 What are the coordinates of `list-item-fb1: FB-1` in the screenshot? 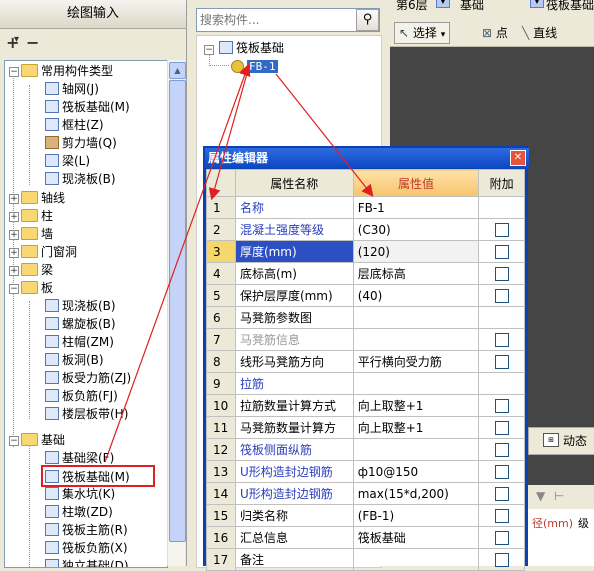 It's located at (254, 66).